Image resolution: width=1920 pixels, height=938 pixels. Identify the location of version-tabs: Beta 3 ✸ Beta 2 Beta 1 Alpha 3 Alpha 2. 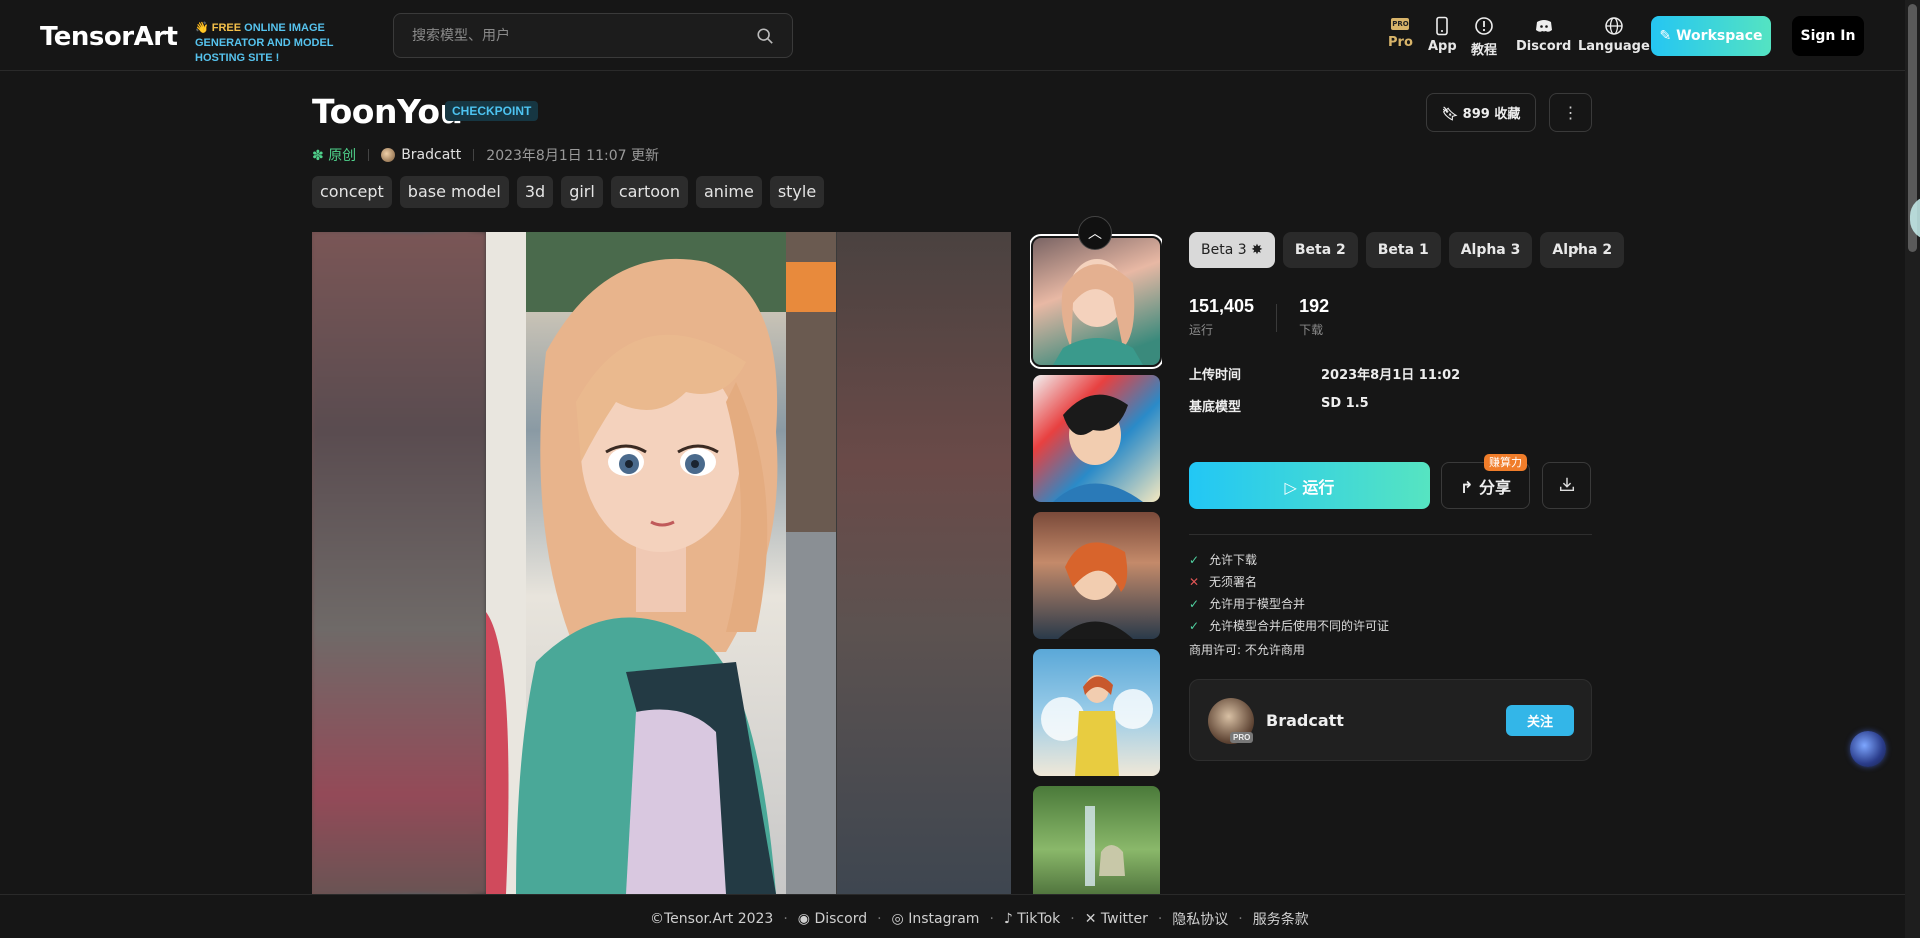
(1407, 250).